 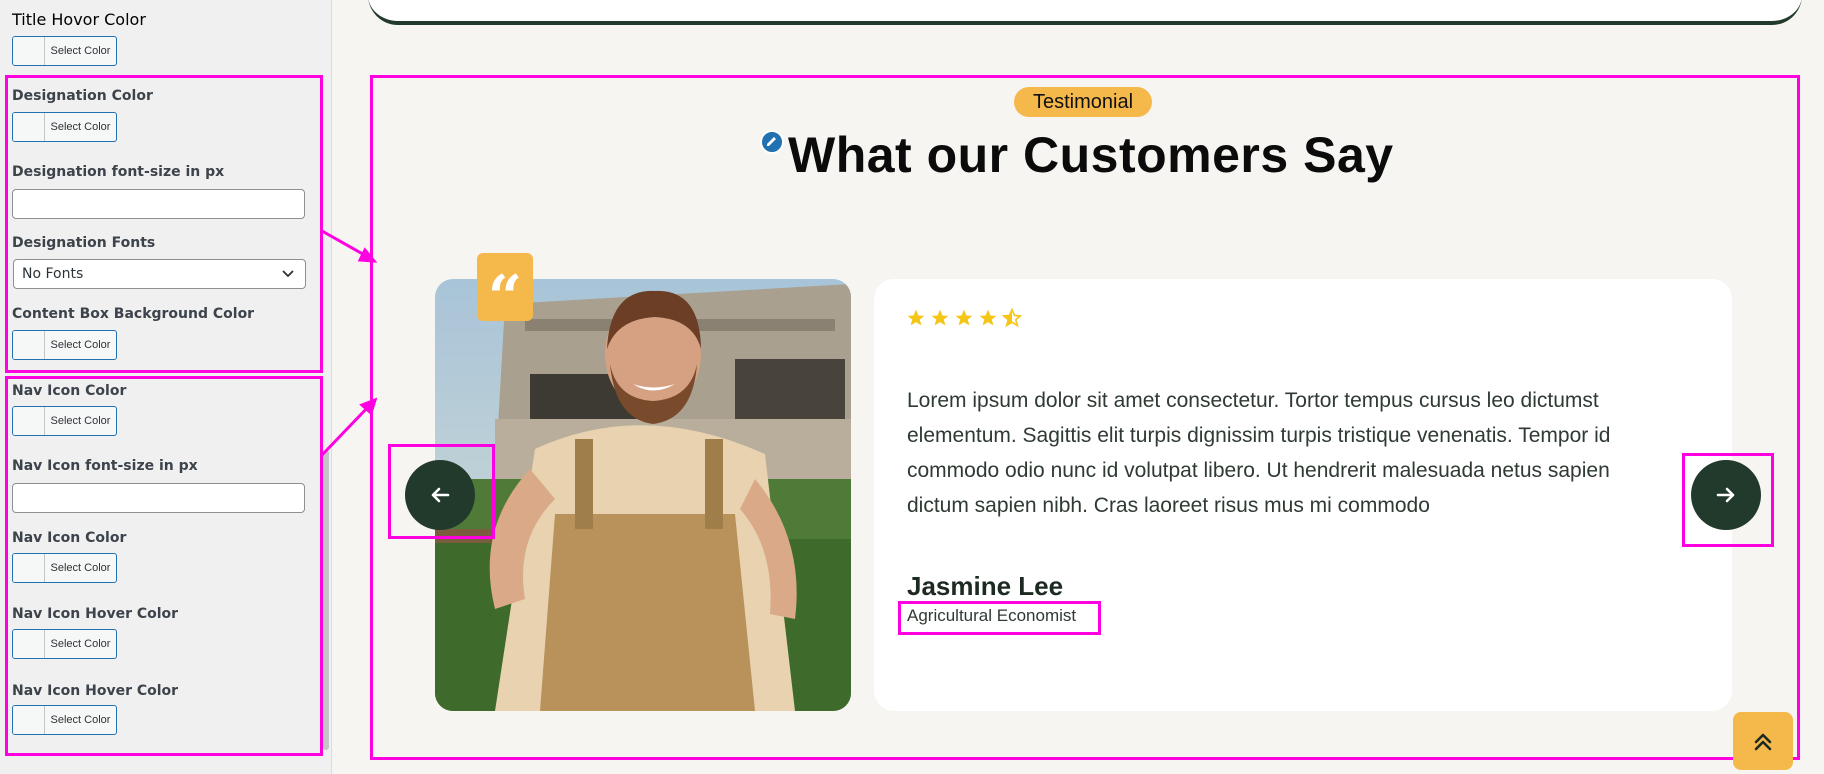 I want to click on double-chevron-up-icon, so click(x=1763, y=742).